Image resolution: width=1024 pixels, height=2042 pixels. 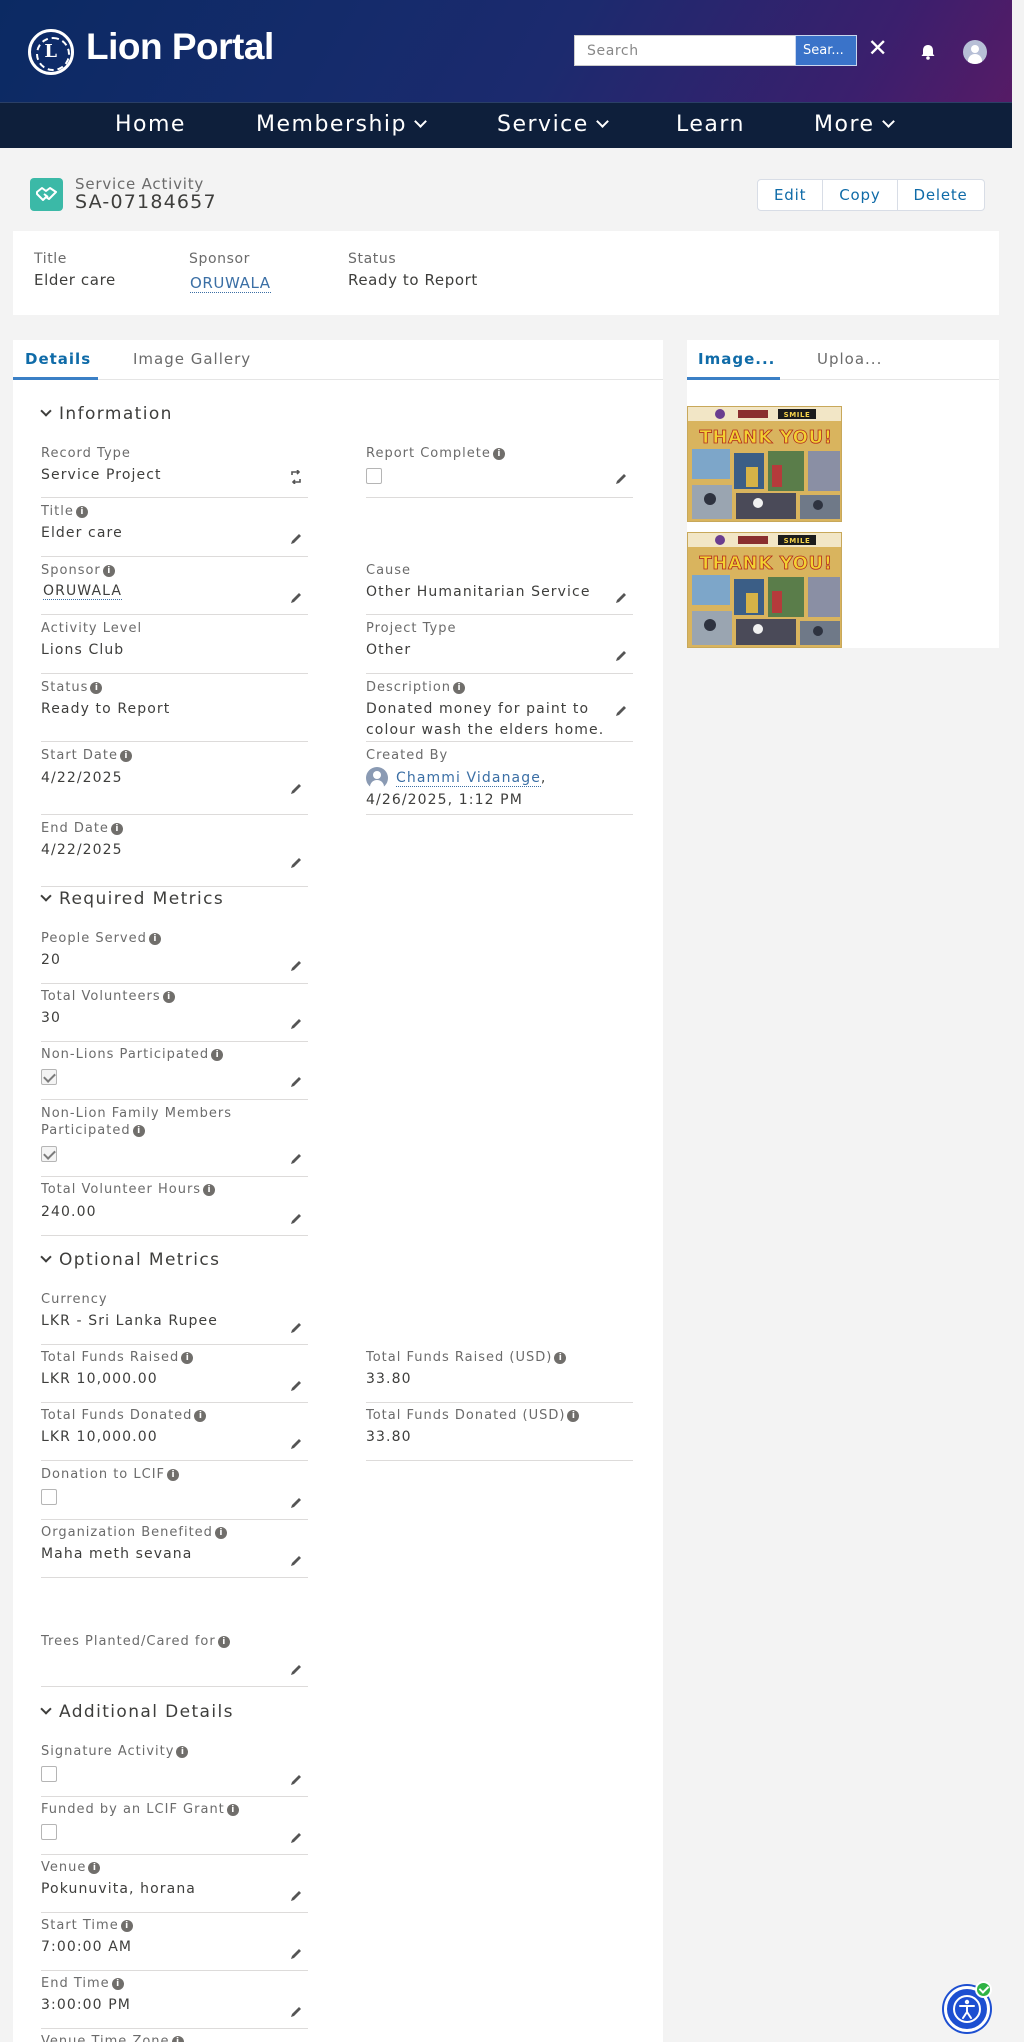 I want to click on change-record-type-icon, so click(x=296, y=477).